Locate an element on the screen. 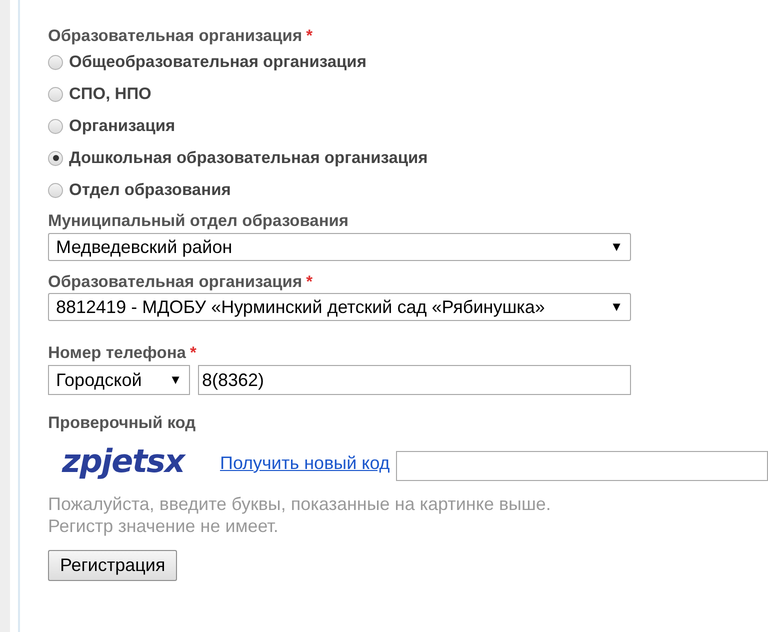 This screenshot has height=632, width=768. radio-option: Общеобразовательная организация is located at coordinates (408, 62).